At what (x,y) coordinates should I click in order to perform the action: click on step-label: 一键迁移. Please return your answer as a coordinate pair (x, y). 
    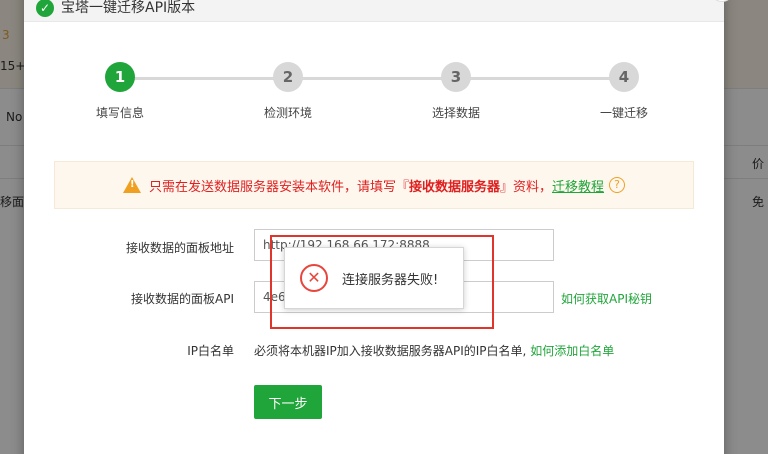
    Looking at the image, I should click on (623, 113).